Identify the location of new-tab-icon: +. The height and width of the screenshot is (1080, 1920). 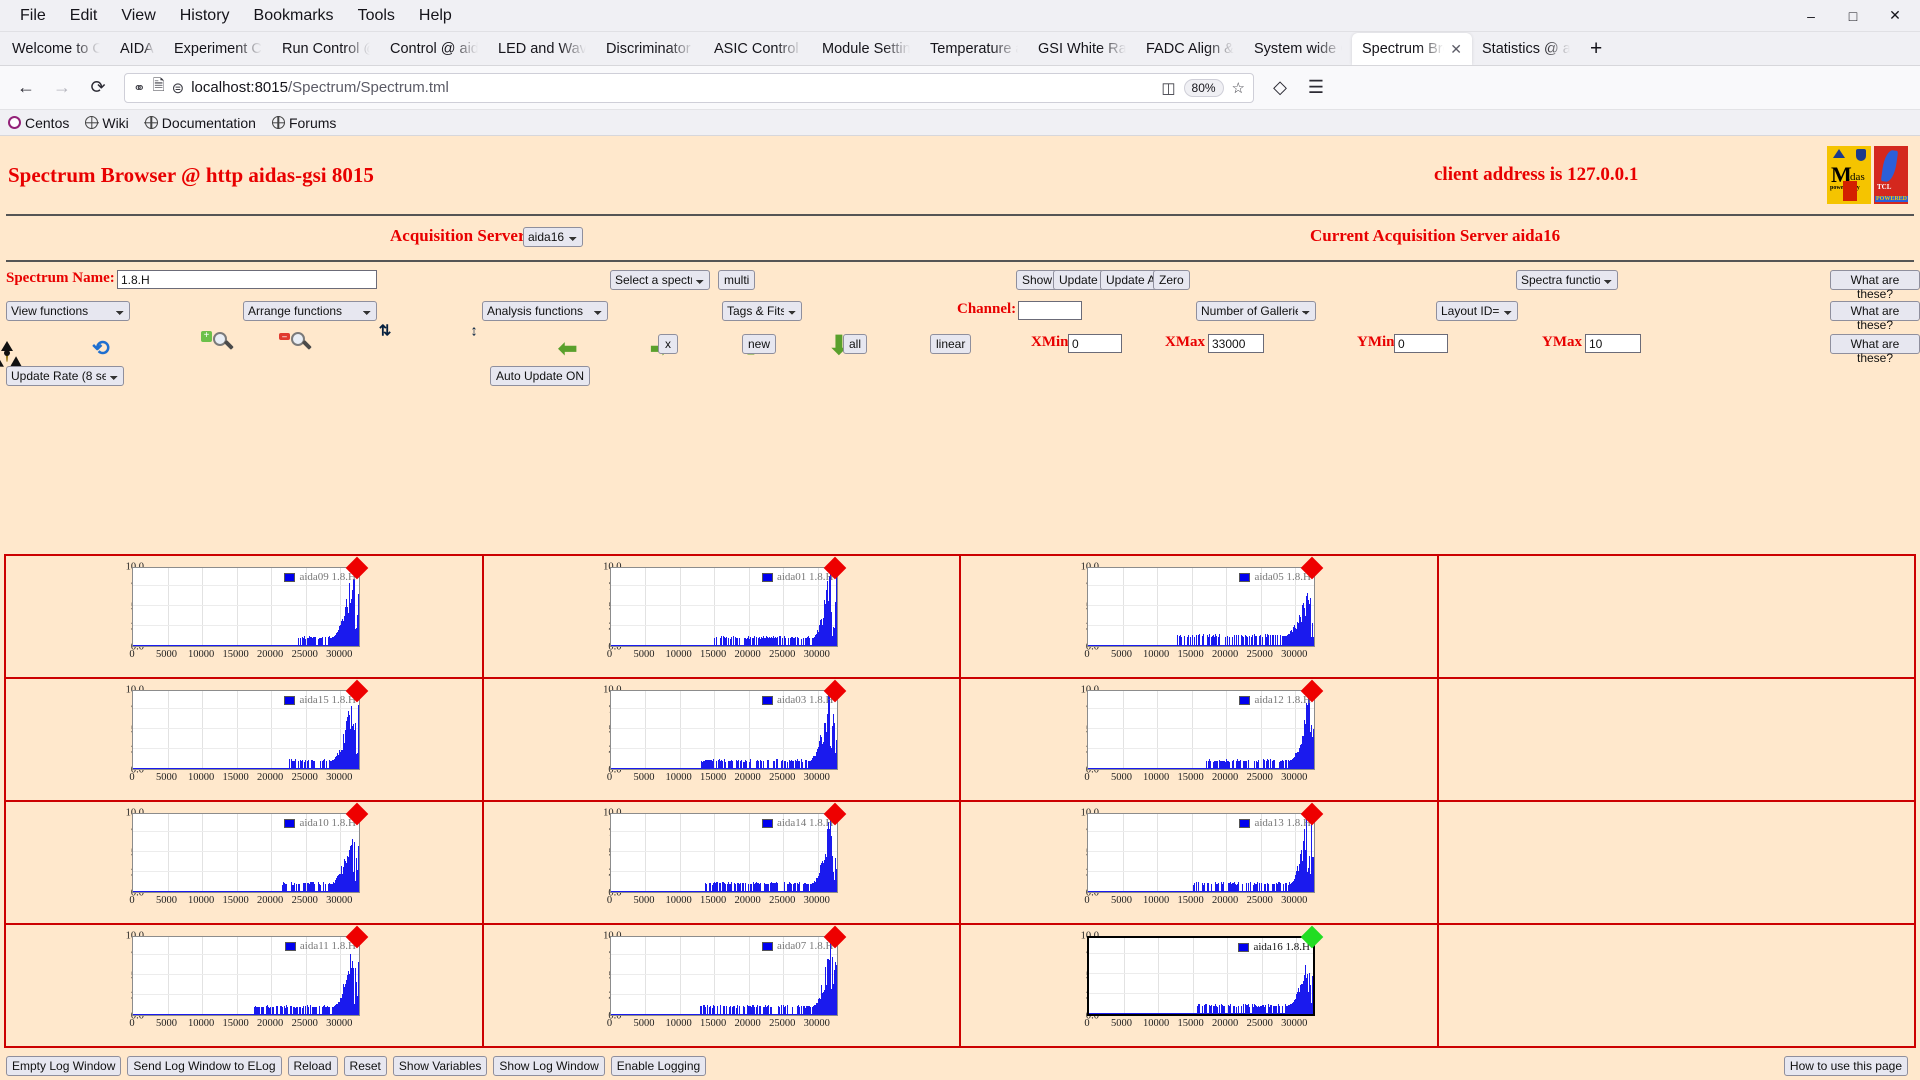
(1596, 51).